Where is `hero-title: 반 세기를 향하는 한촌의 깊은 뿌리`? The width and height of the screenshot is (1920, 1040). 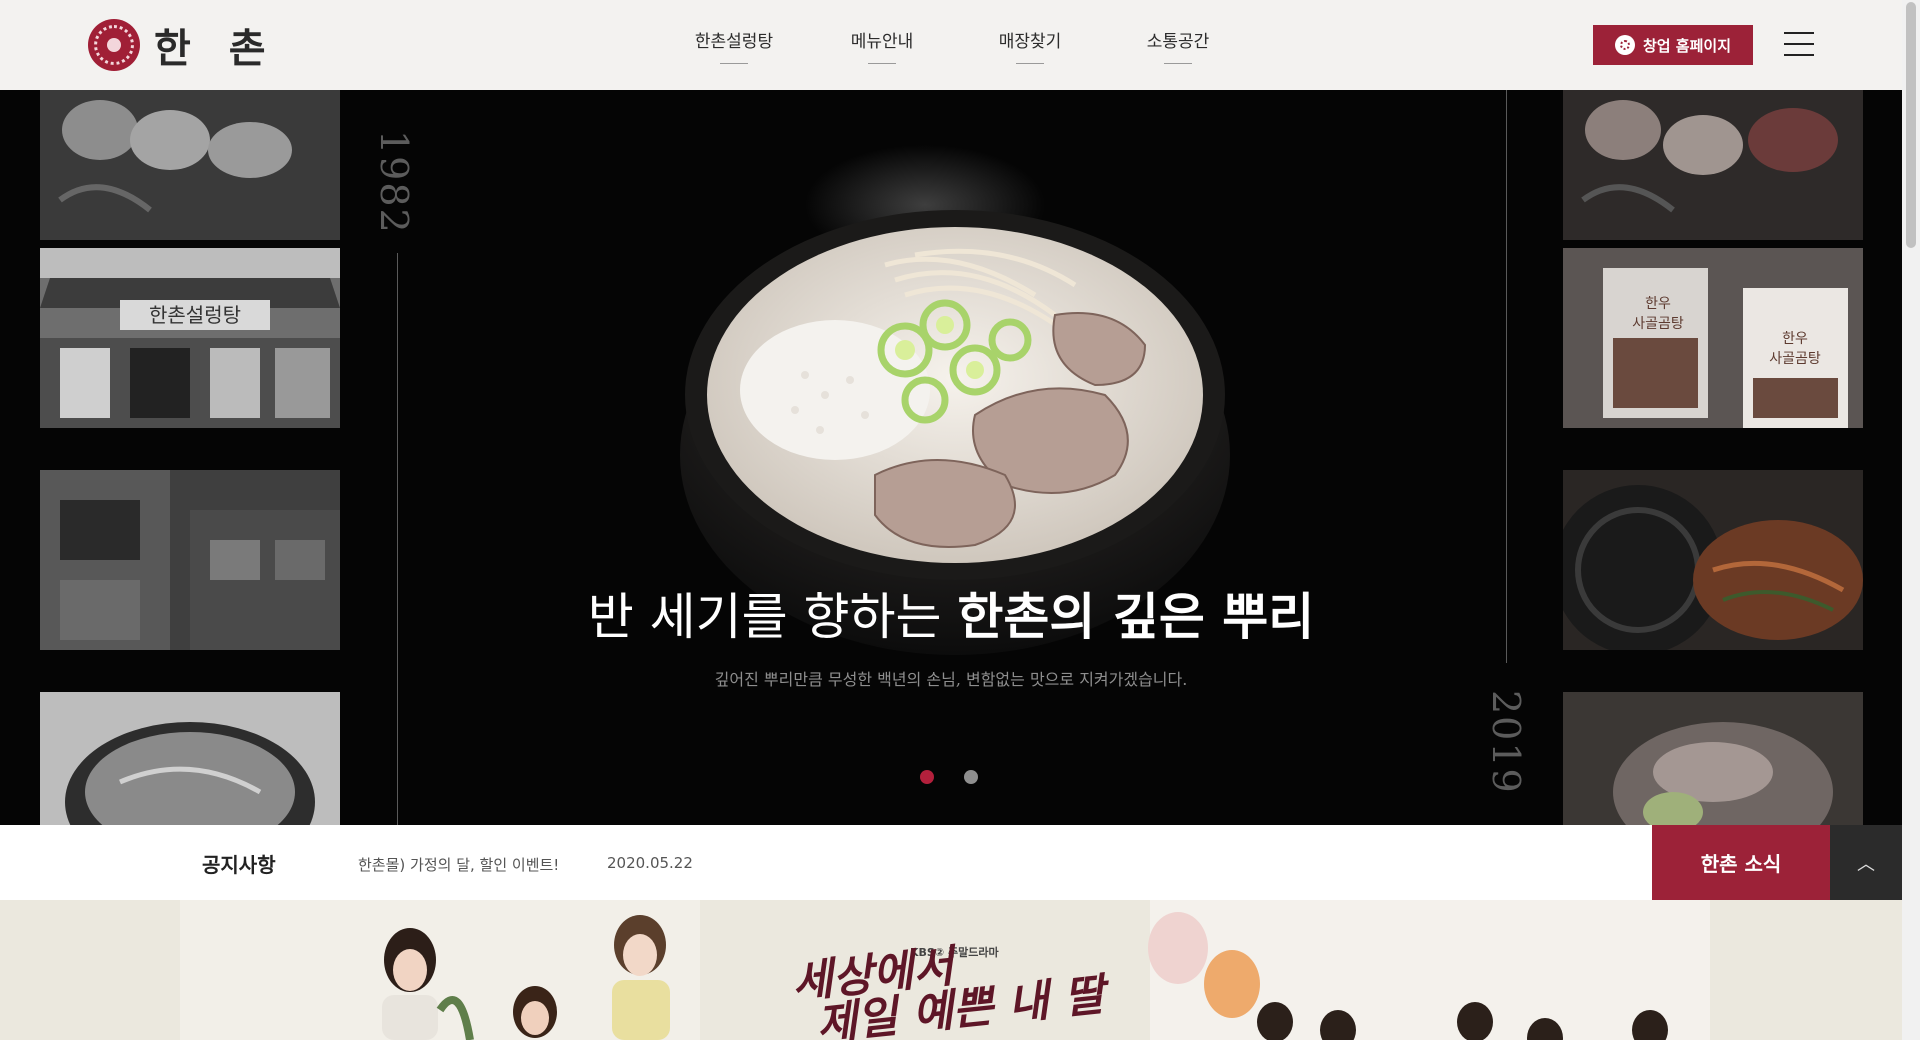 hero-title: 반 세기를 향하는 한촌의 깊은 뿌리 is located at coordinates (951, 613).